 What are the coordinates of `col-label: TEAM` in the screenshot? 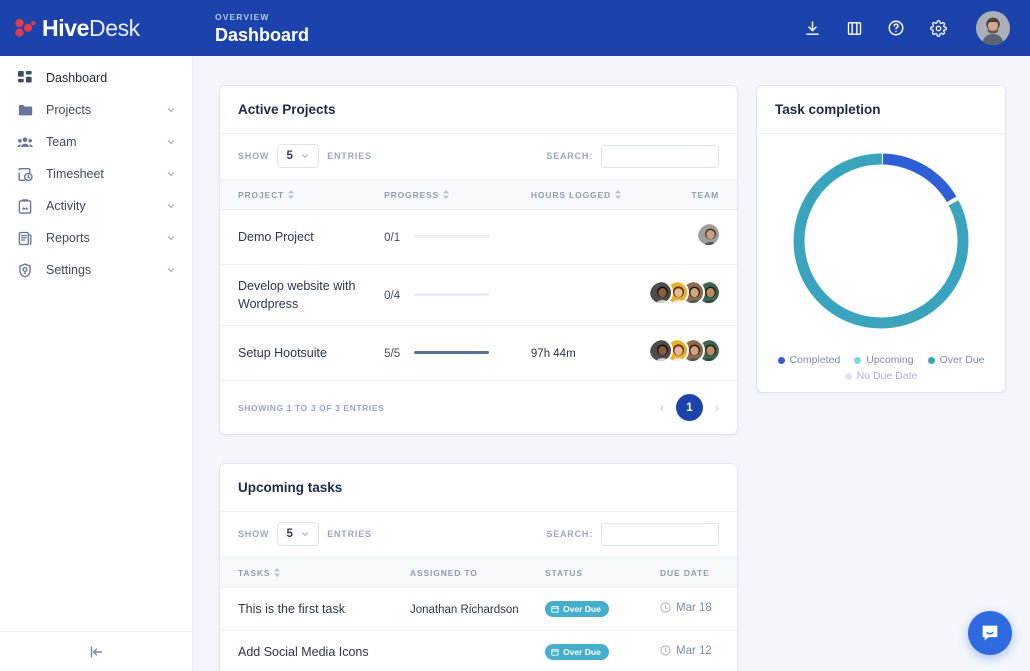 It's located at (705, 194).